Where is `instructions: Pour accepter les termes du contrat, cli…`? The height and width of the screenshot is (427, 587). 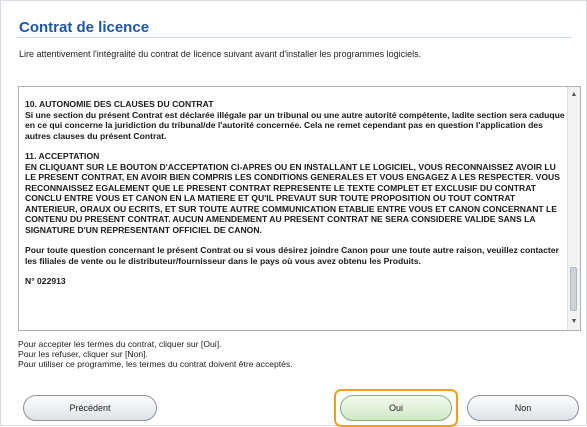
instructions: Pour accepter les termes du contrat, cli… is located at coordinates (155, 354).